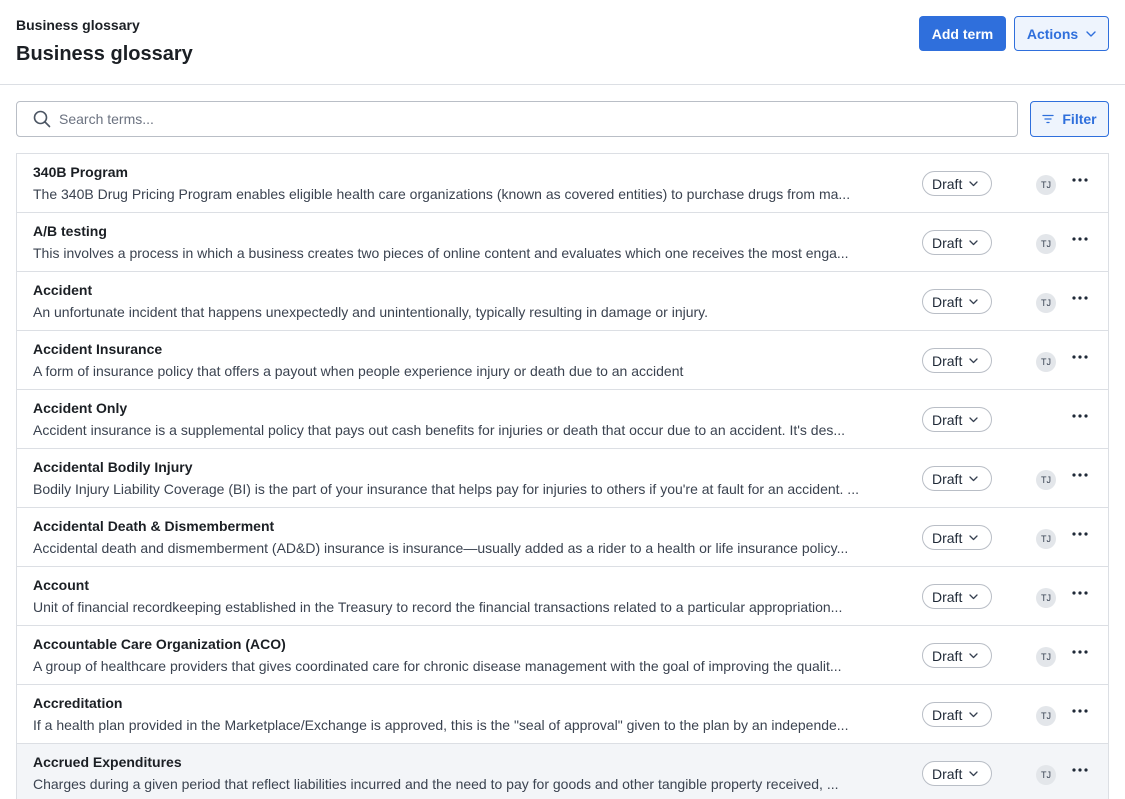 Image resolution: width=1125 pixels, height=799 pixels. Describe the element at coordinates (42, 119) in the screenshot. I see `search-icon` at that location.